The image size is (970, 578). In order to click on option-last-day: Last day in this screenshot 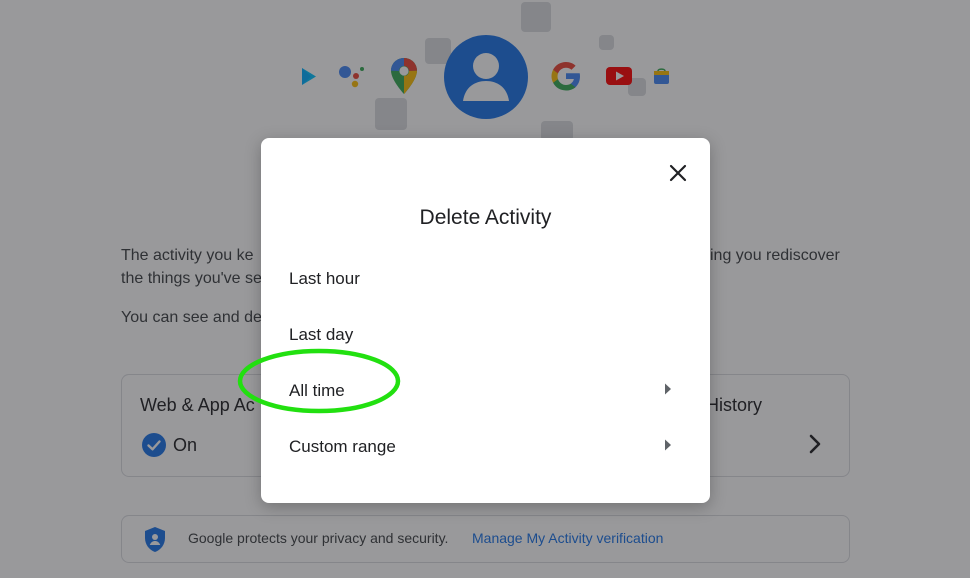, I will do `click(485, 333)`.